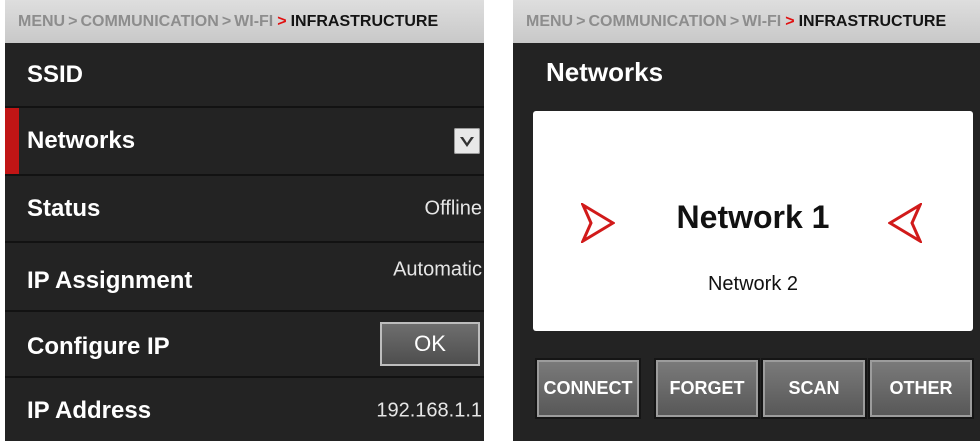 Image resolution: width=980 pixels, height=441 pixels. I want to click on row-label: IP Address, so click(89, 411).